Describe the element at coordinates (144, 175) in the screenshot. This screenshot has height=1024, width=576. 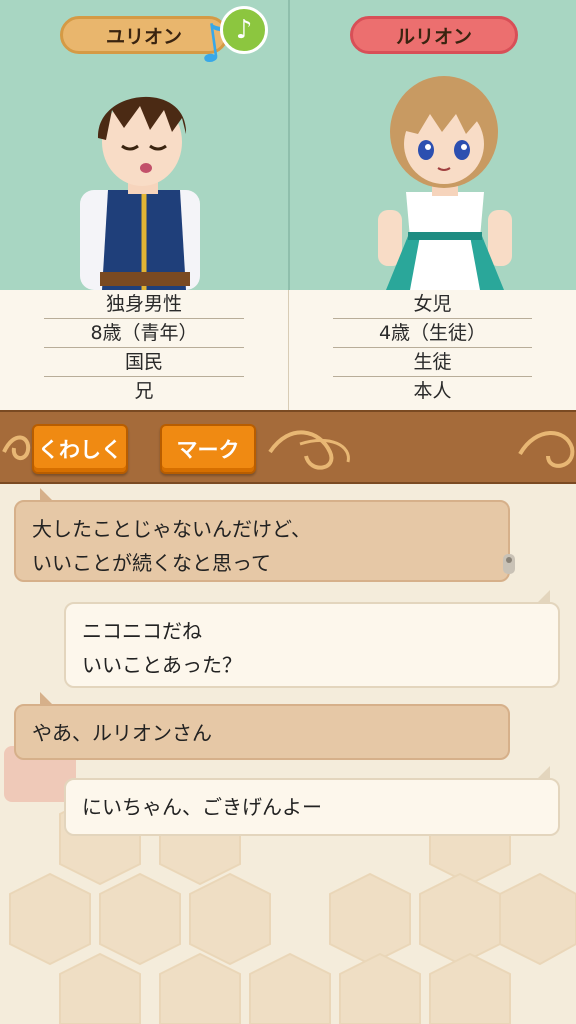
I see `male-character-avatar` at that location.